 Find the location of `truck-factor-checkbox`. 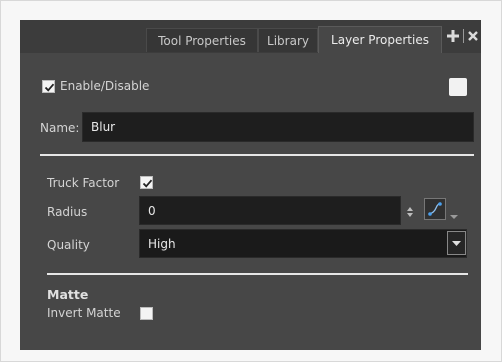

truck-factor-checkbox is located at coordinates (146, 182).